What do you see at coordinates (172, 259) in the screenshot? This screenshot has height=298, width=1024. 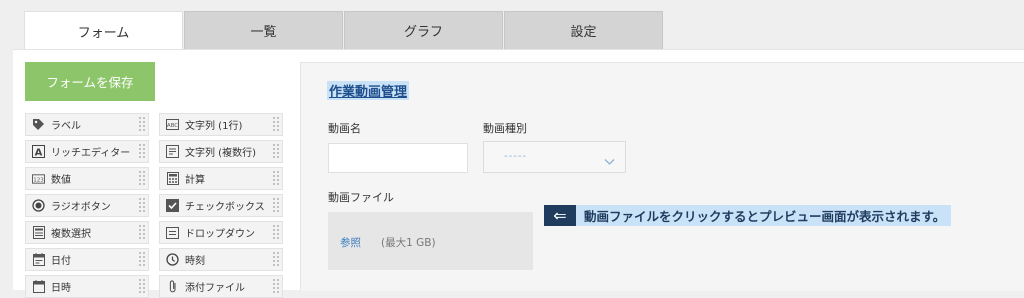 I see `clock-icon` at bounding box center [172, 259].